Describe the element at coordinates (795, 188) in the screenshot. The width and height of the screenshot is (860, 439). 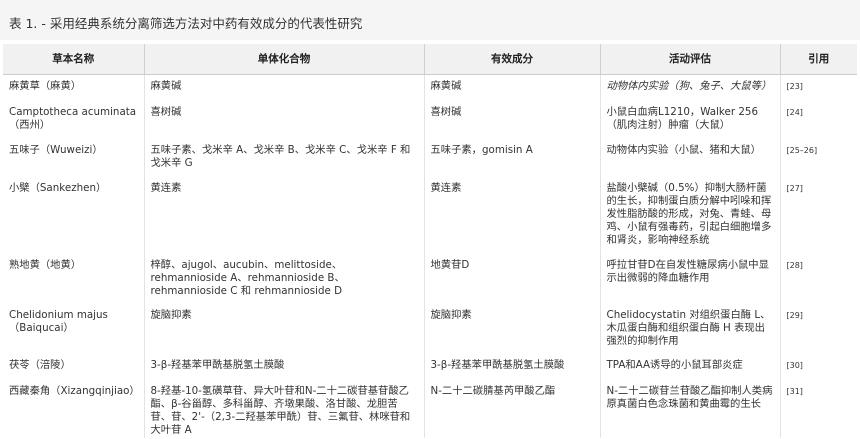
I see `citation-link: [27]` at that location.